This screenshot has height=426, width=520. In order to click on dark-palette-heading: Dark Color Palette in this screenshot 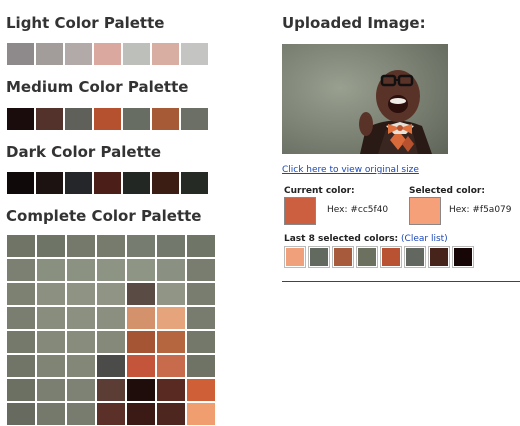, I will do `click(84, 152)`.